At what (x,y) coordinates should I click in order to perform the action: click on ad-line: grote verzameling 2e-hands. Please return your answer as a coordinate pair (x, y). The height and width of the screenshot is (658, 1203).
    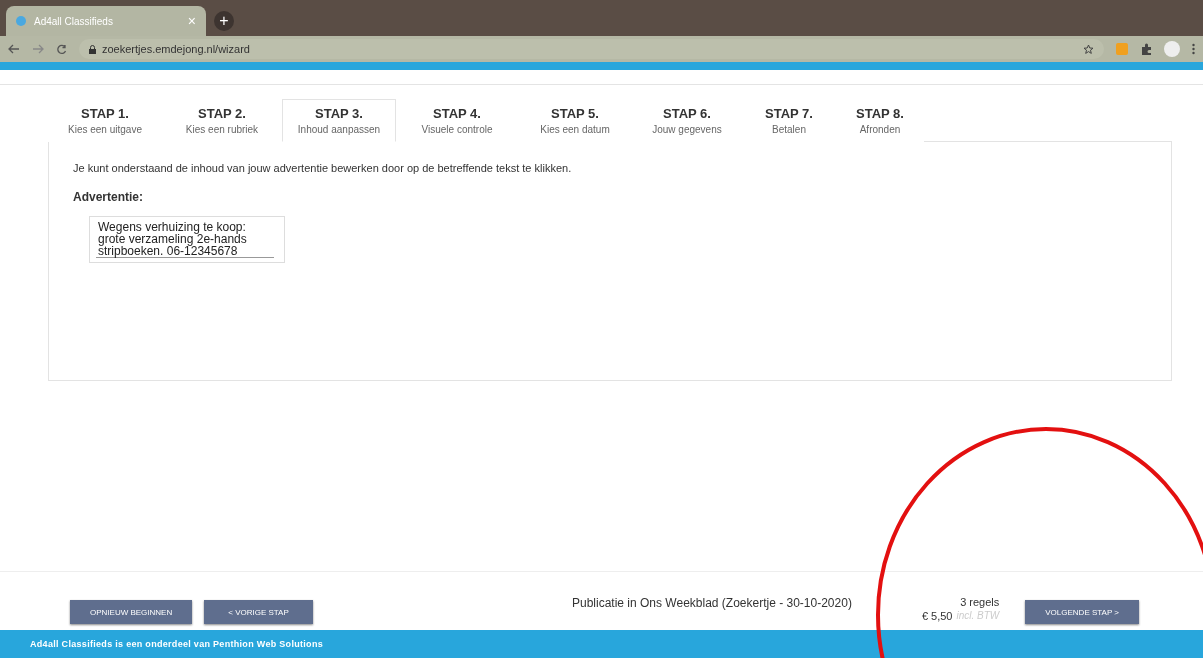
    Looking at the image, I should click on (173, 239).